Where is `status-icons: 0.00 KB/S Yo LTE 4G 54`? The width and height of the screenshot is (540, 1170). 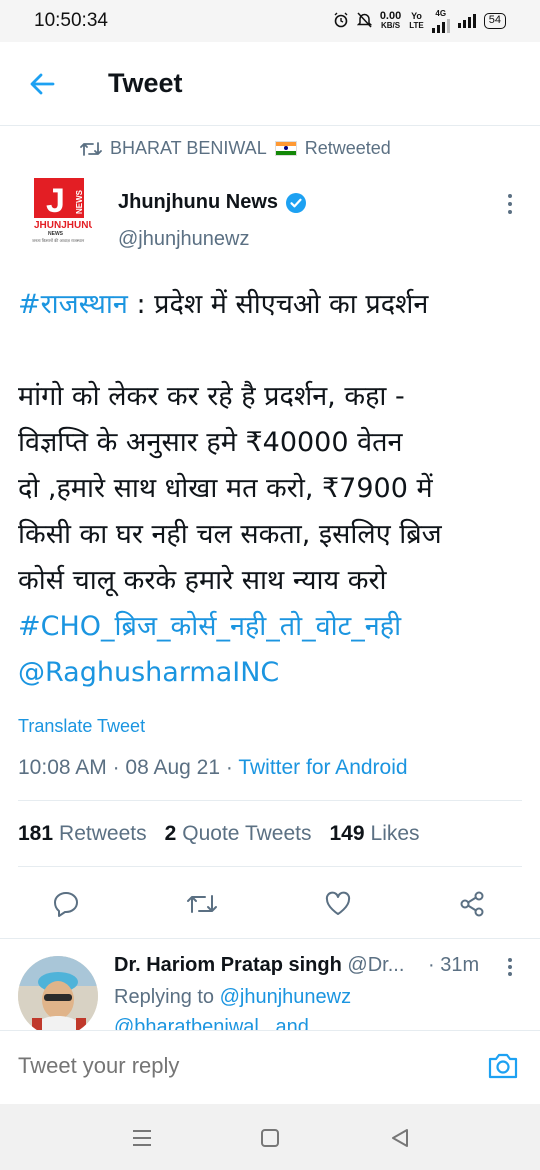
status-icons: 0.00 KB/S Yo LTE 4G 54 is located at coordinates (419, 21).